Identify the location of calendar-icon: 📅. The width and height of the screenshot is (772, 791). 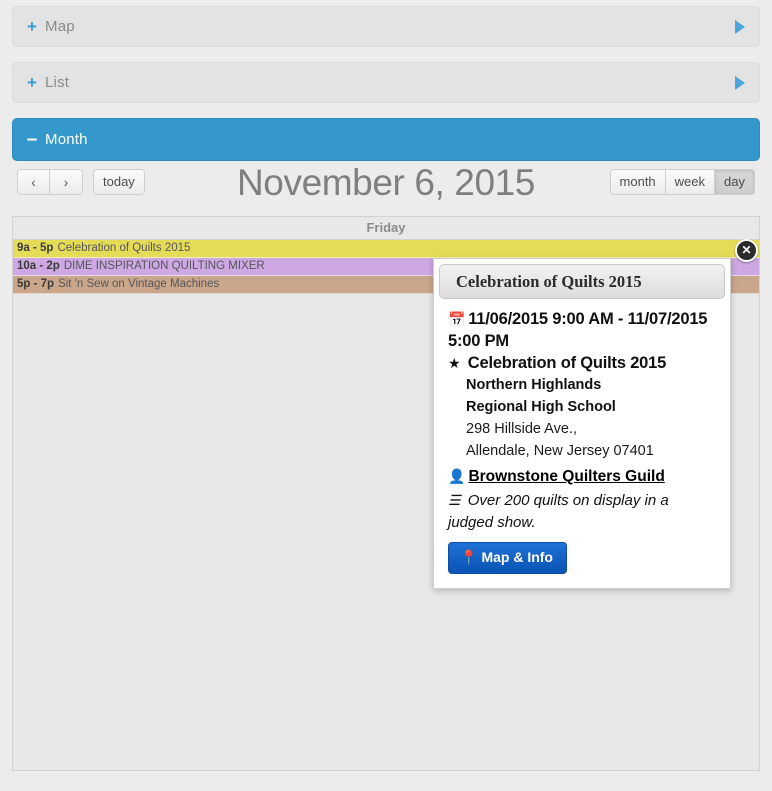
(457, 319).